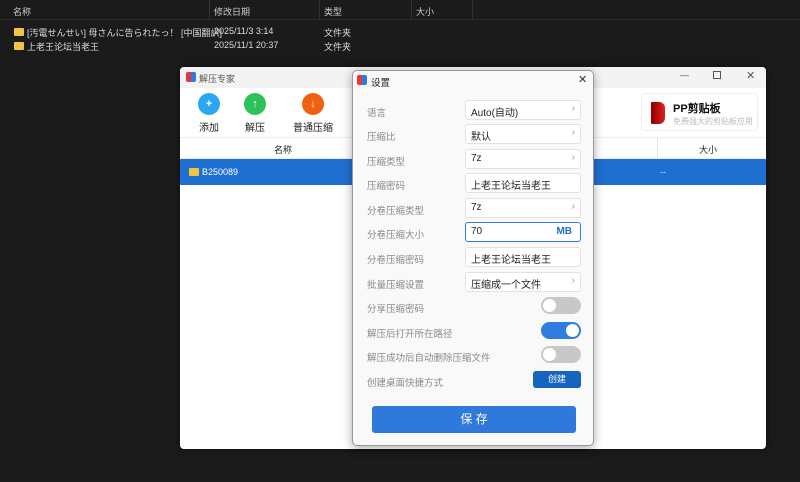 The image size is (800, 482). Describe the element at coordinates (283, 149) in the screenshot. I see `header-name: 名称` at that location.